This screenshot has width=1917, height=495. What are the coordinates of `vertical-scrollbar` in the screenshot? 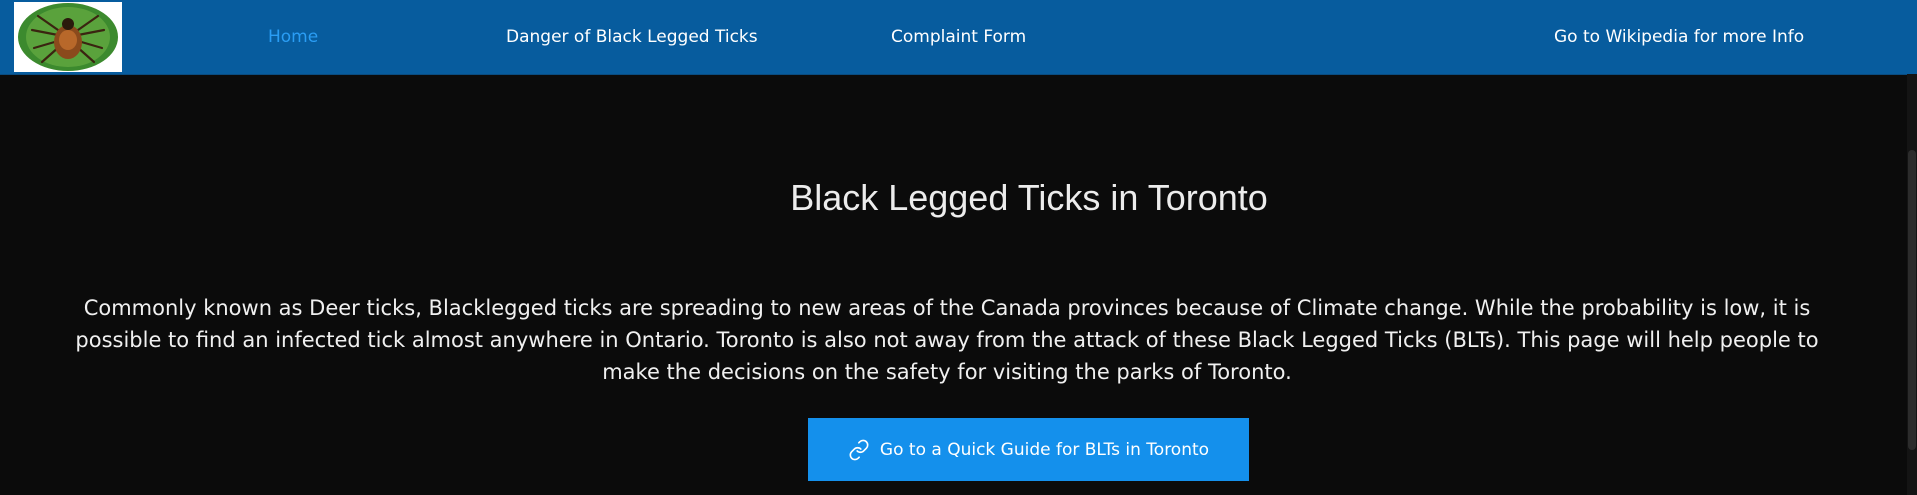 It's located at (1912, 284).